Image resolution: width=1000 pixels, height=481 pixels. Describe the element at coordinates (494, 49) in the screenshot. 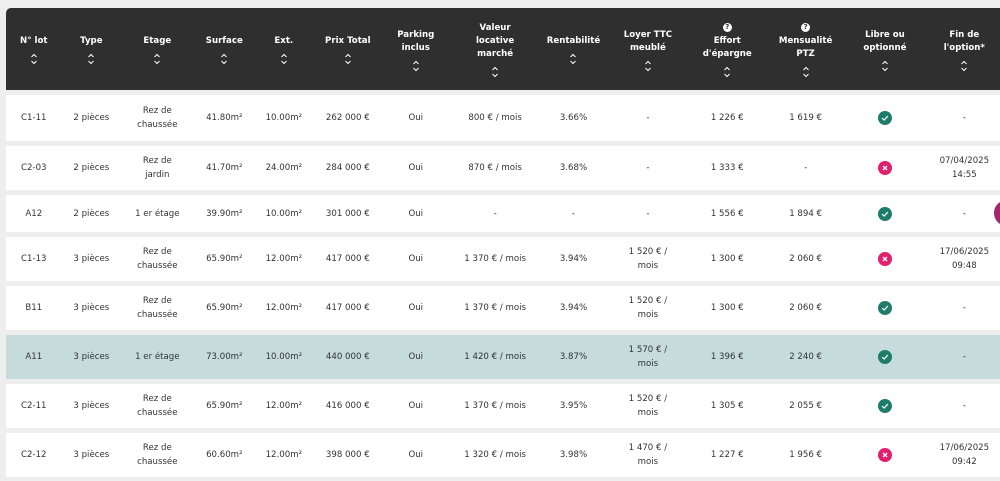

I see `column-header-valeur: Valeur locative marché` at that location.